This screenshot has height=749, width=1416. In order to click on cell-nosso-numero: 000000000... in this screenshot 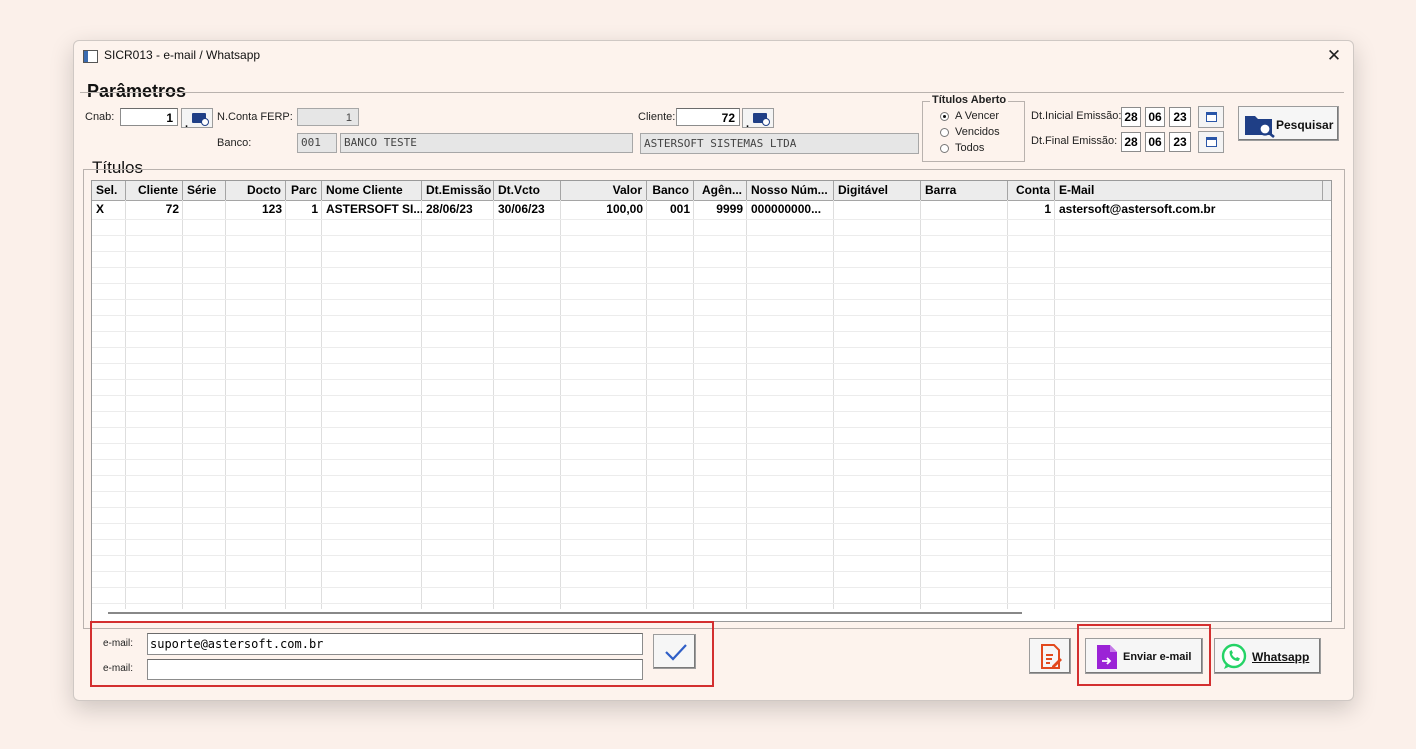, I will do `click(786, 209)`.